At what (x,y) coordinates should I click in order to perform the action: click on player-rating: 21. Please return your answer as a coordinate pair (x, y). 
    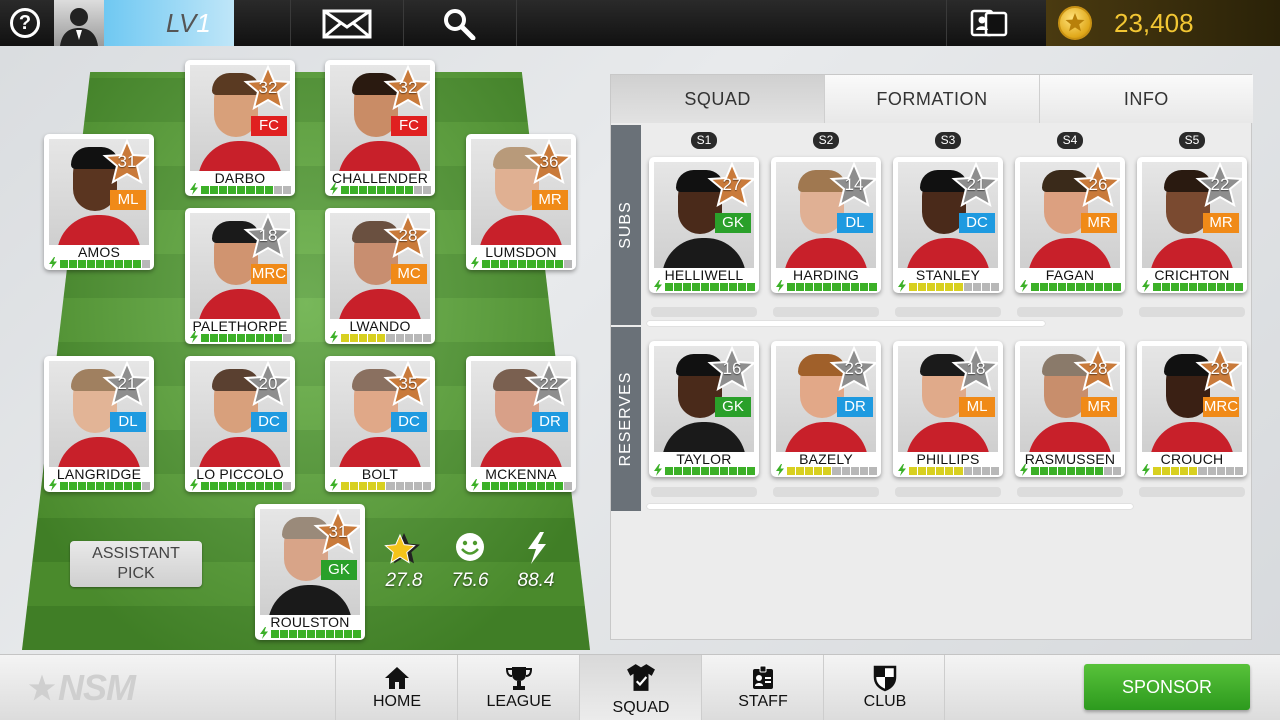
    Looking at the image, I should click on (127, 383).